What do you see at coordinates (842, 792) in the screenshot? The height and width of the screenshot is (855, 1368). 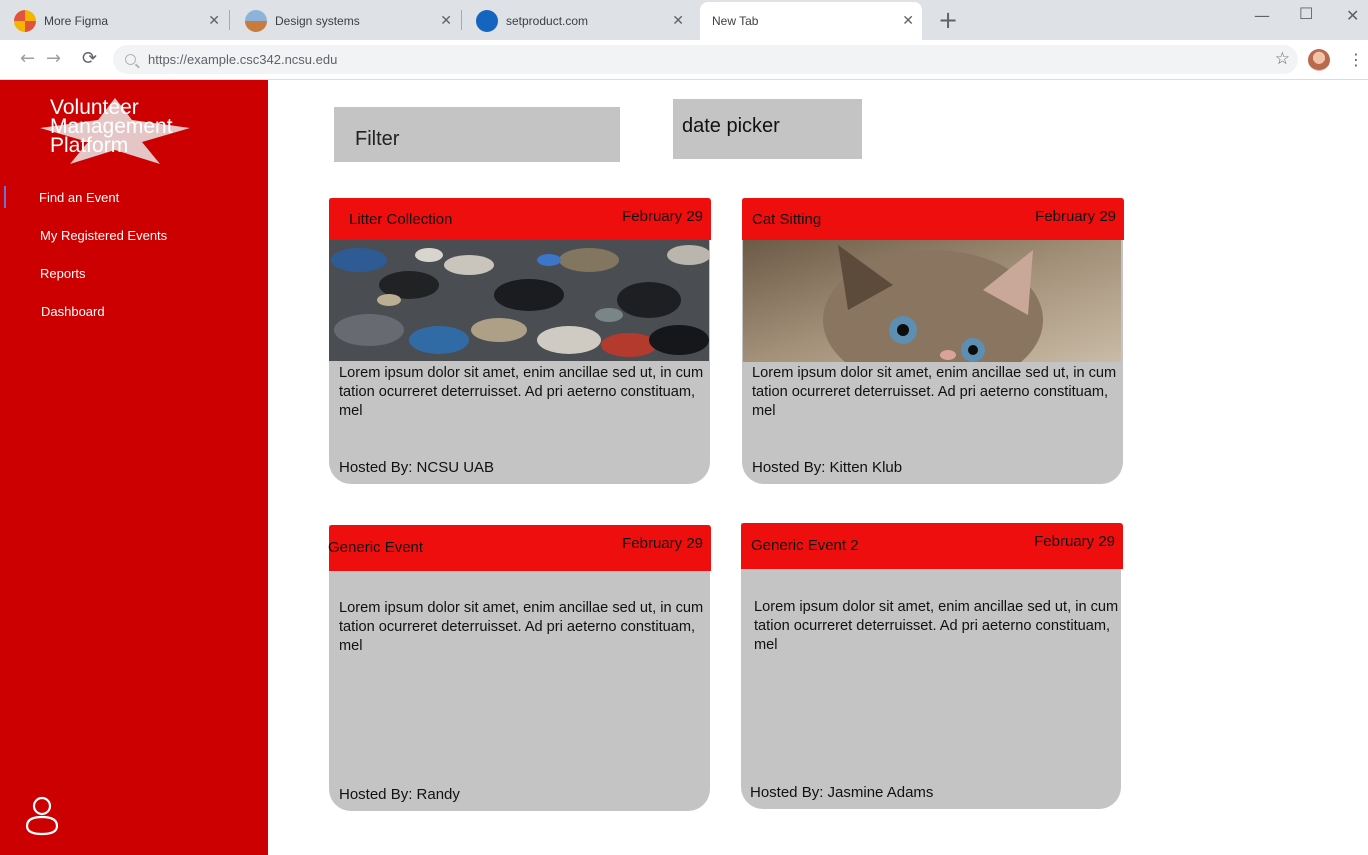 I see `event-host: Hosted By: Jasmine Adams` at bounding box center [842, 792].